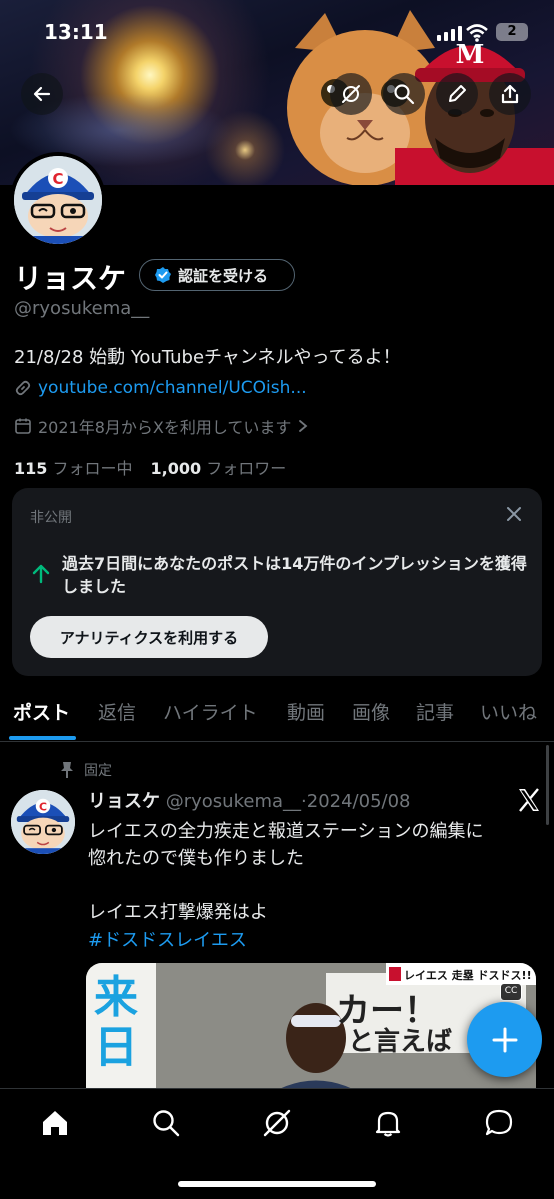 The width and height of the screenshot is (554, 1199). I want to click on media-overlay-text-1: 来日, so click(116, 1022).